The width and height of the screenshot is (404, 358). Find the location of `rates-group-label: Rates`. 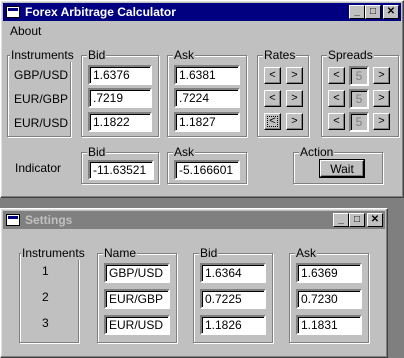

rates-group-label: Rates is located at coordinates (280, 55).